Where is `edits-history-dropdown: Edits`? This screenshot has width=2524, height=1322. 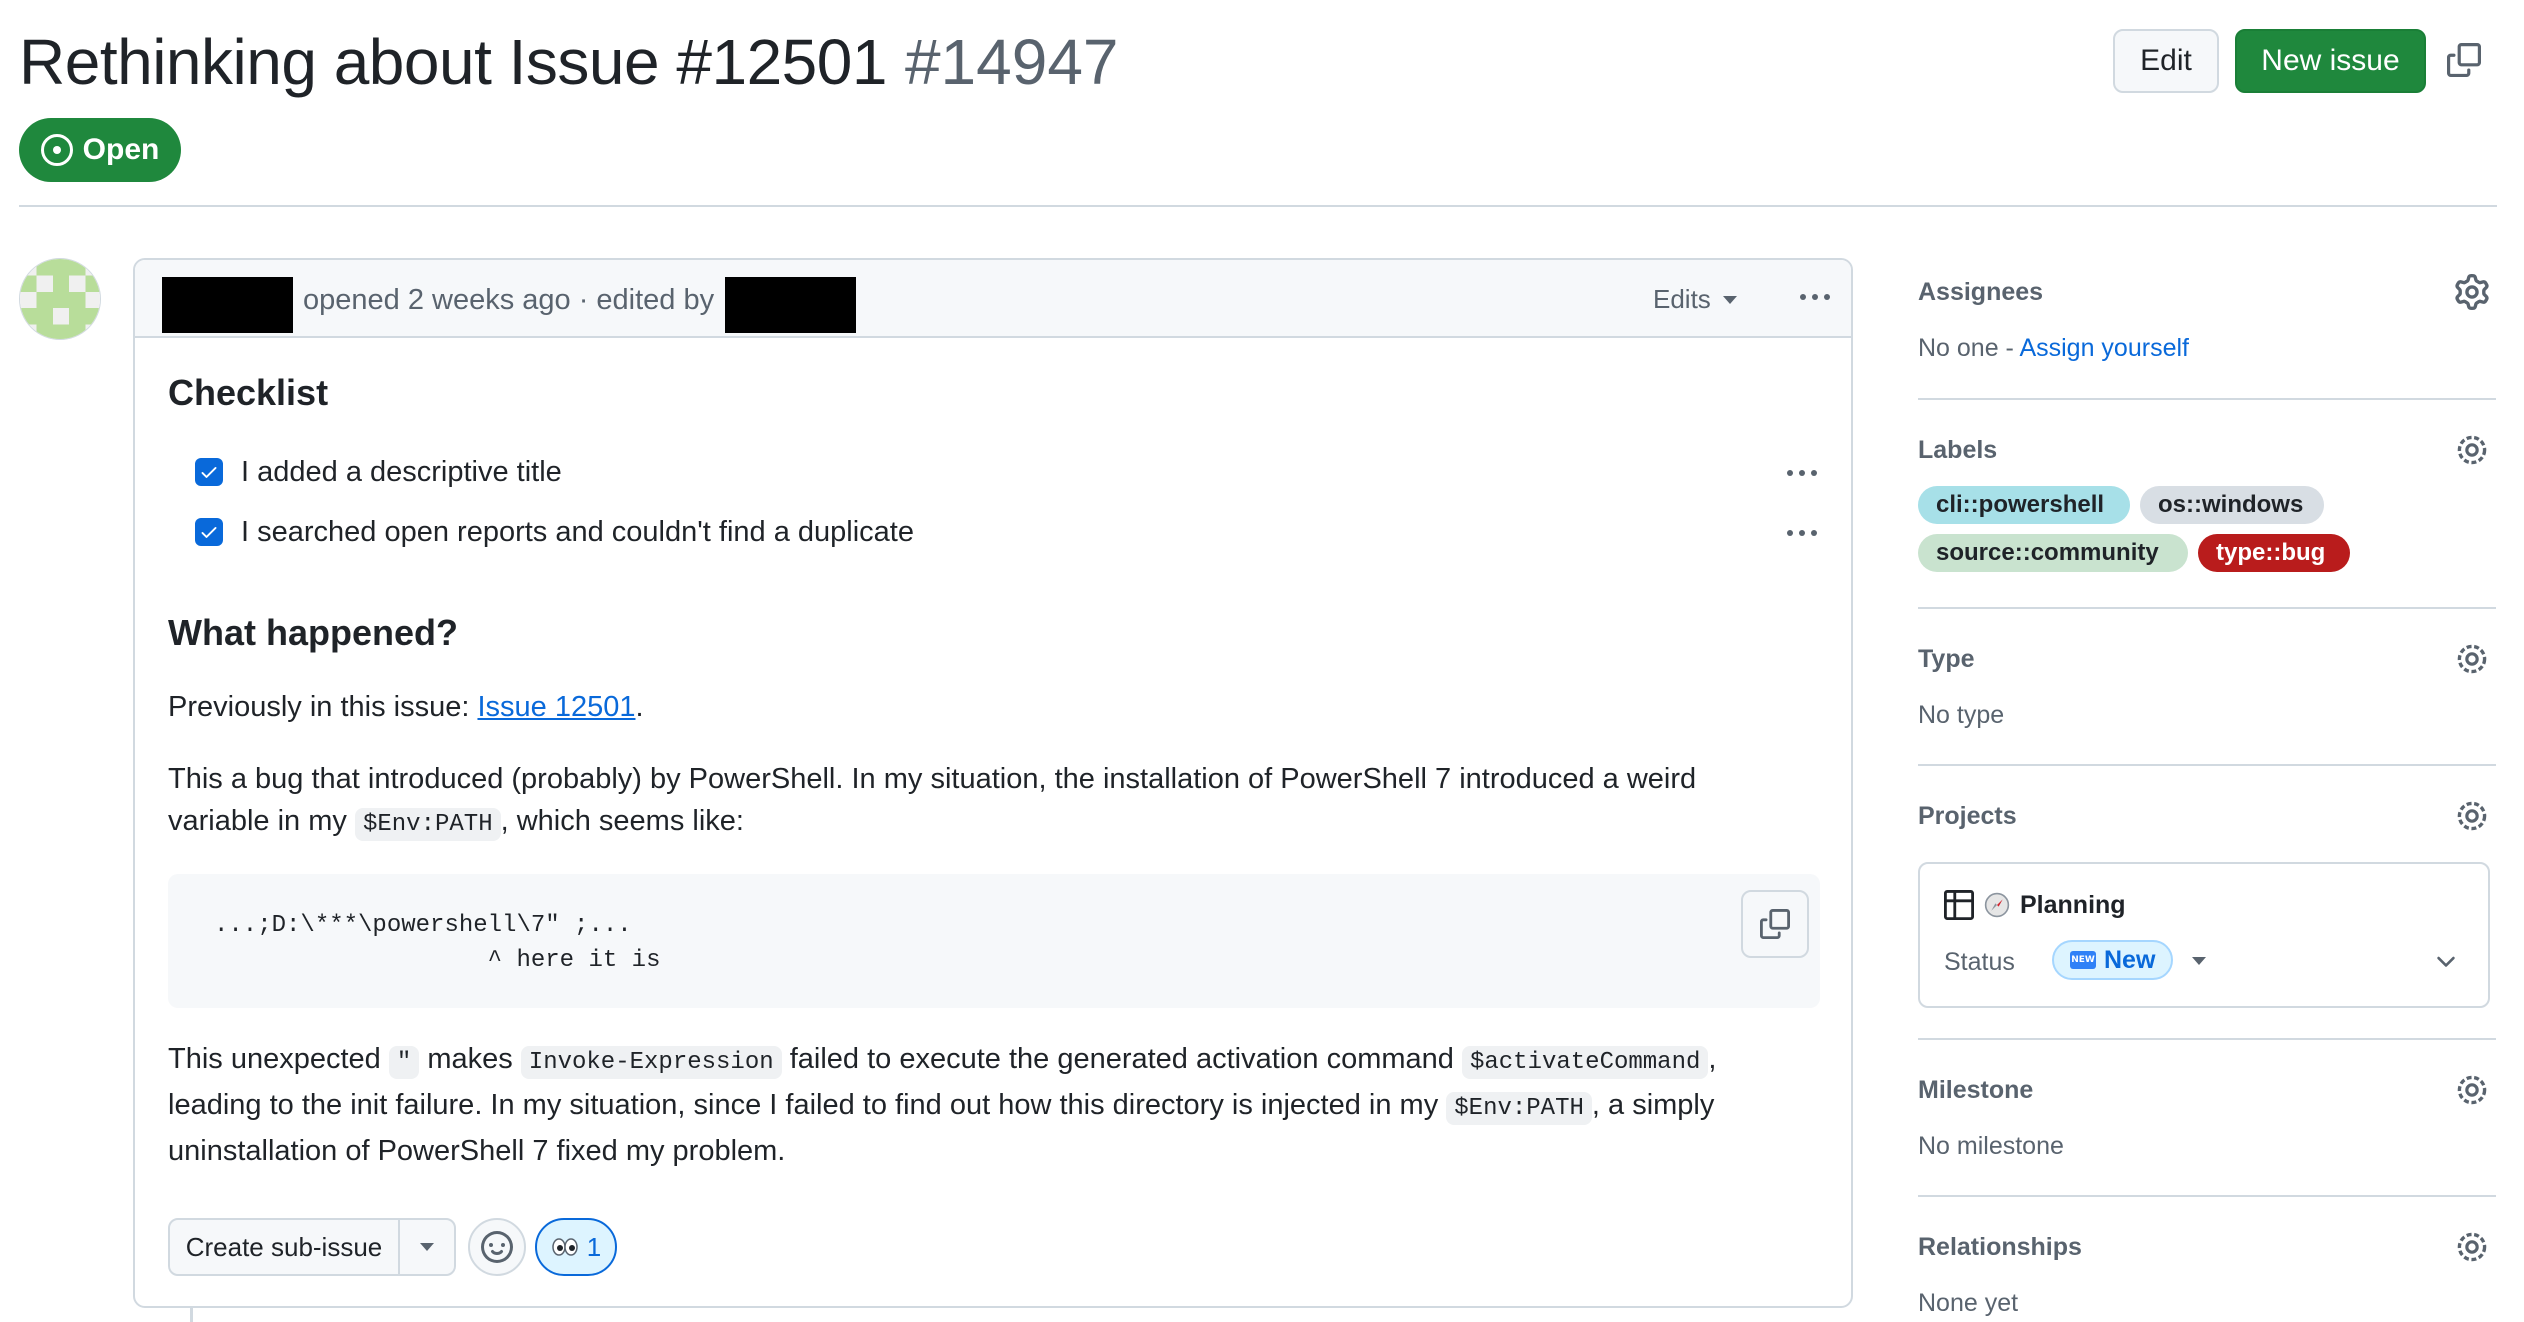
edits-history-dropdown: Edits is located at coordinates (1695, 299).